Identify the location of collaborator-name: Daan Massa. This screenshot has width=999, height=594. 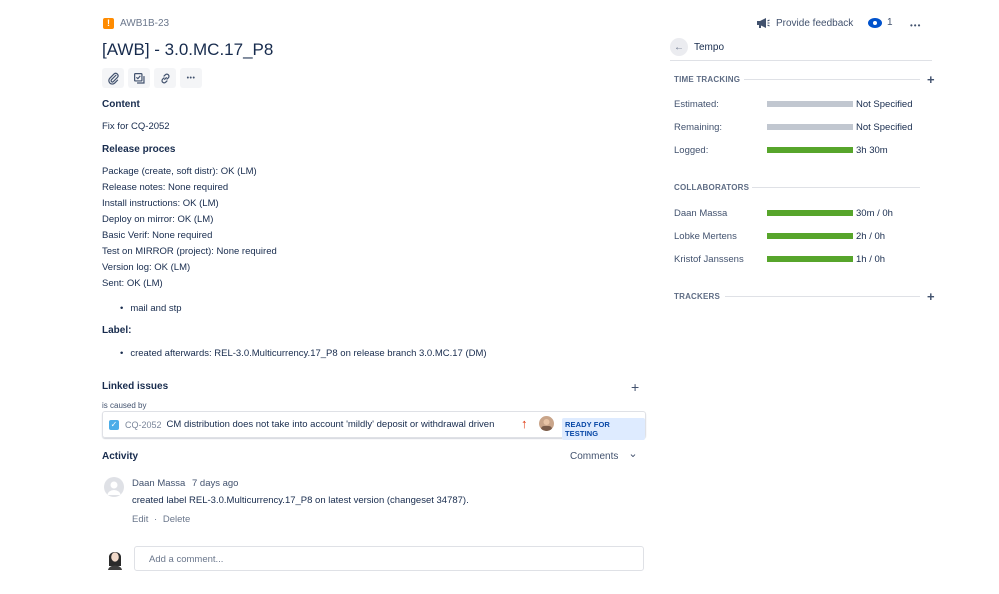
(701, 213).